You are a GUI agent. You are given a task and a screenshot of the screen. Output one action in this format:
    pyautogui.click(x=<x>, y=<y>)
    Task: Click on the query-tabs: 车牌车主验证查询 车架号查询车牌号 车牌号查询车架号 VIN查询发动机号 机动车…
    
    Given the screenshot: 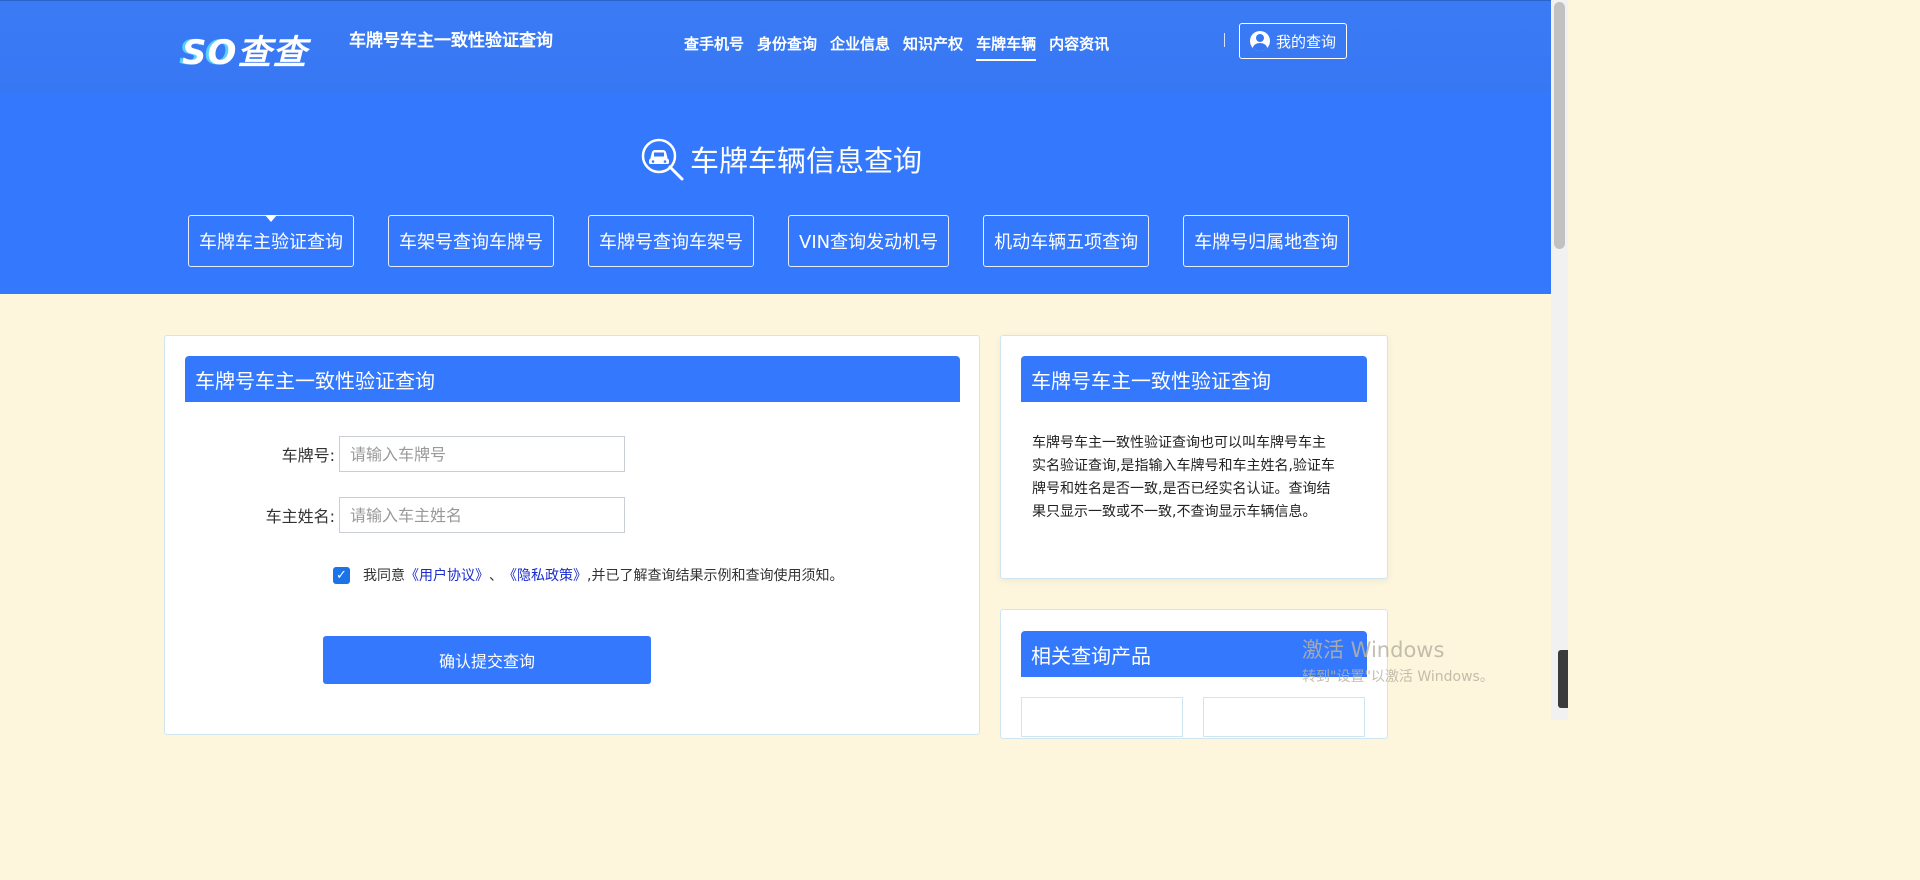 What is the action you would take?
    pyautogui.click(x=769, y=241)
    